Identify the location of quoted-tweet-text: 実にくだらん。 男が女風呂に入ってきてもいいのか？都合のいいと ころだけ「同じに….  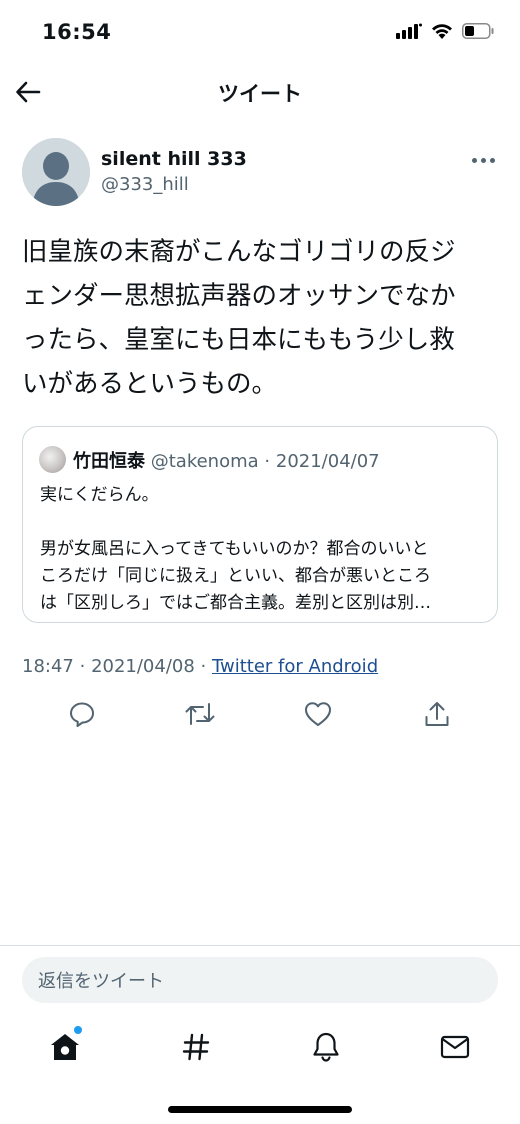
(262, 549).